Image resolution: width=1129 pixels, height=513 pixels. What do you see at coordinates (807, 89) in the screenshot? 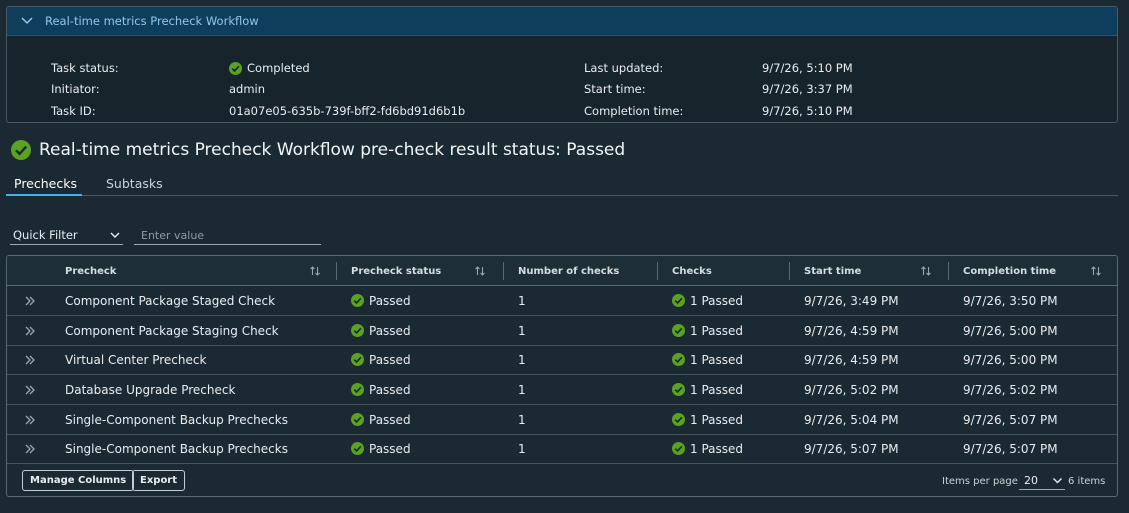
I see `start-time-value: 9/7/26, 3:37 PM` at bounding box center [807, 89].